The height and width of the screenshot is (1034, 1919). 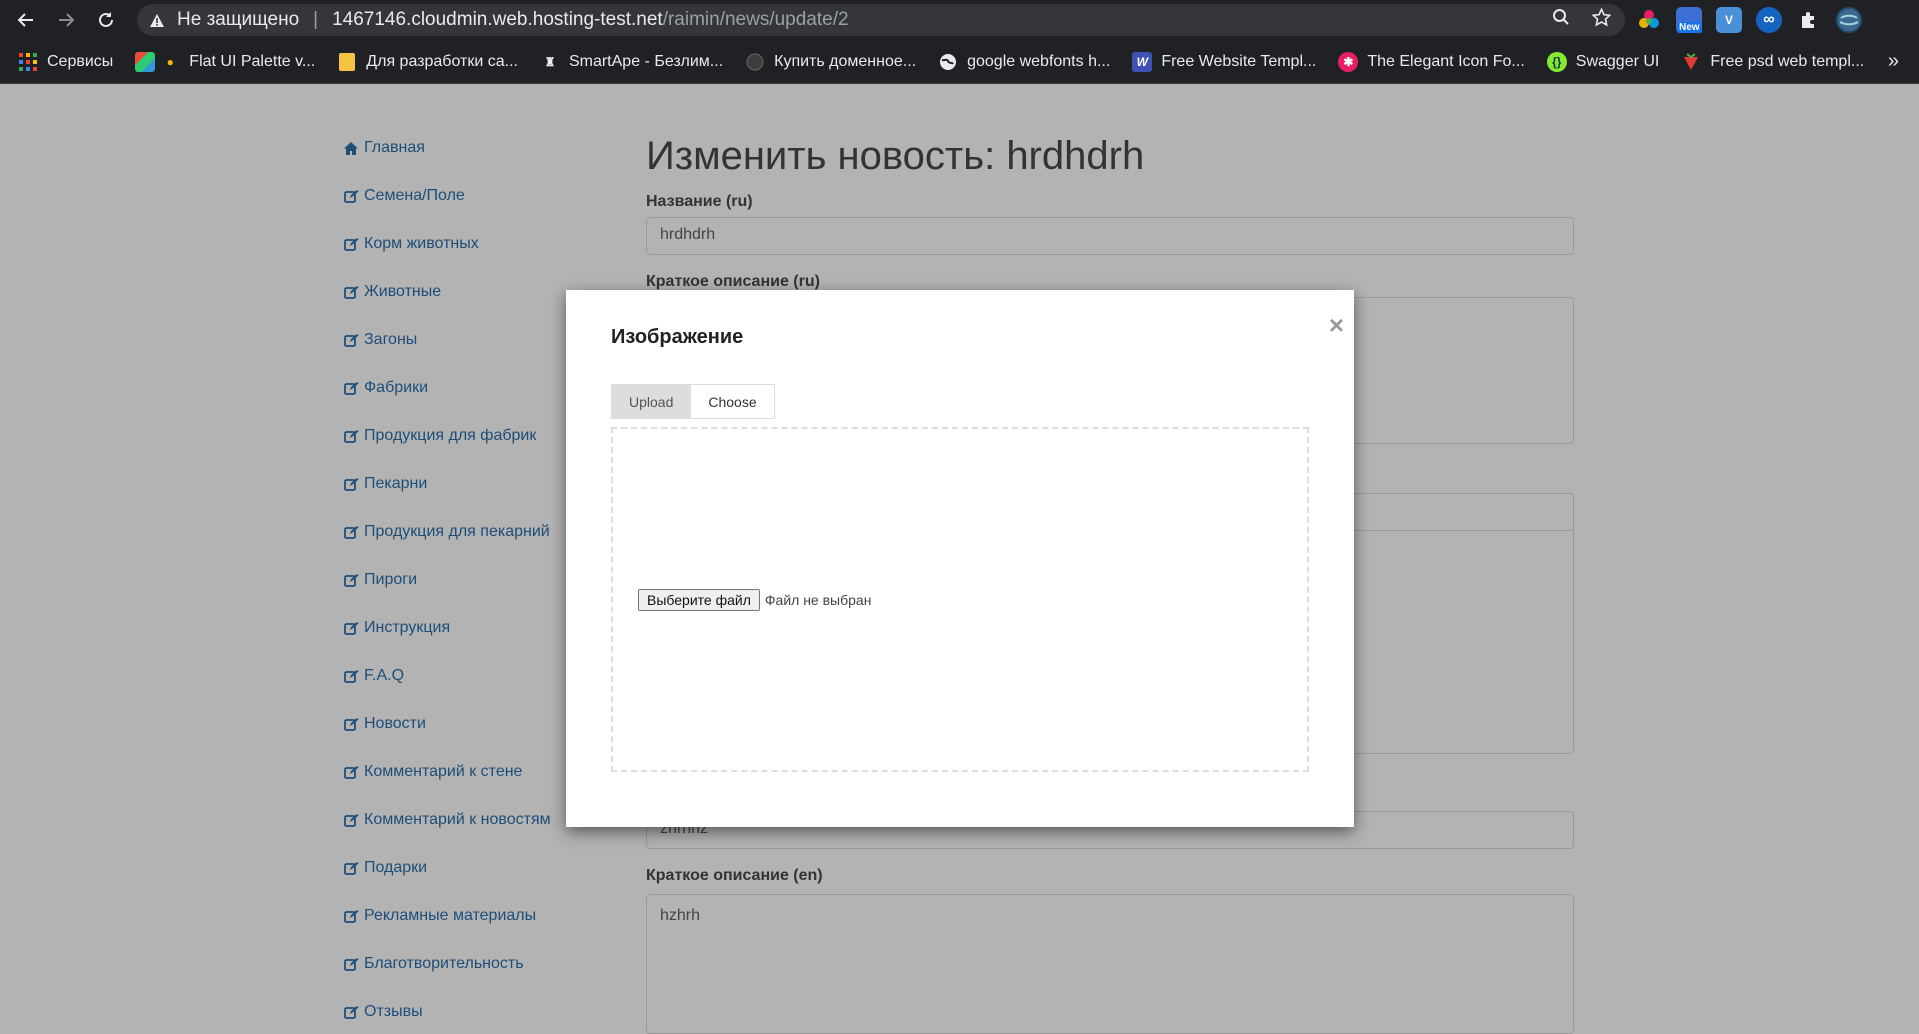 What do you see at coordinates (393, 1011) in the screenshot?
I see `sidebar-item-label: Отзывы` at bounding box center [393, 1011].